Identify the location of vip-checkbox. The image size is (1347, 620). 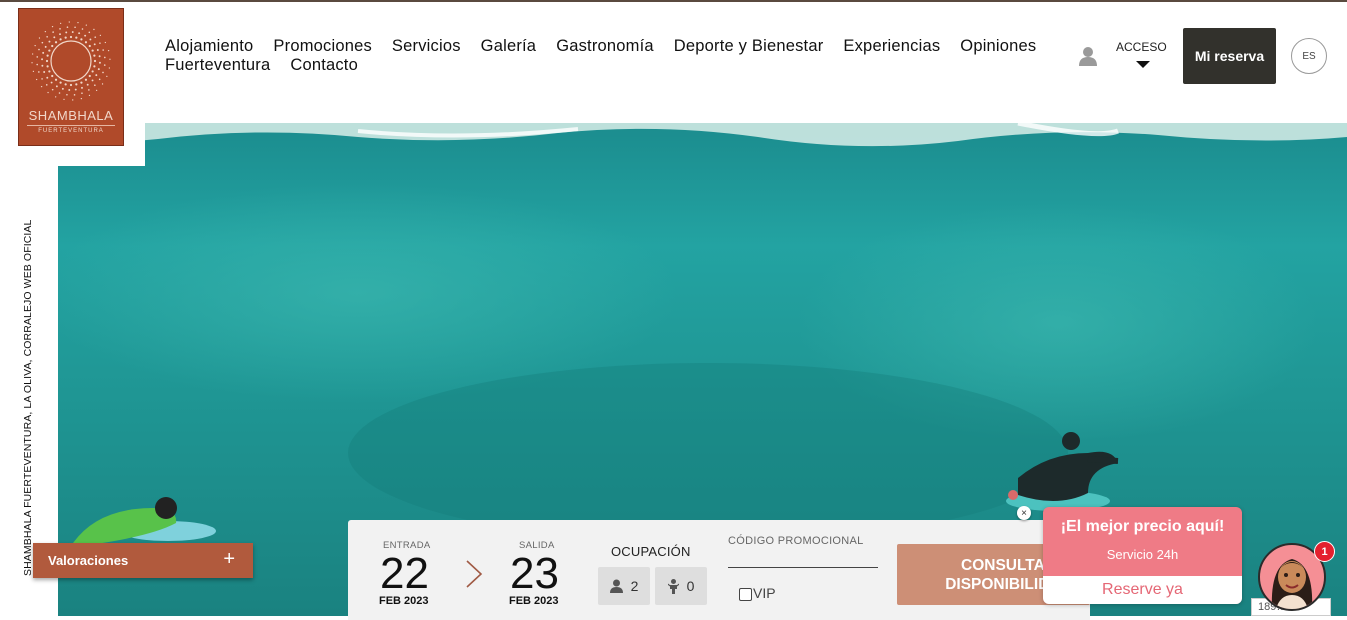
(745, 594).